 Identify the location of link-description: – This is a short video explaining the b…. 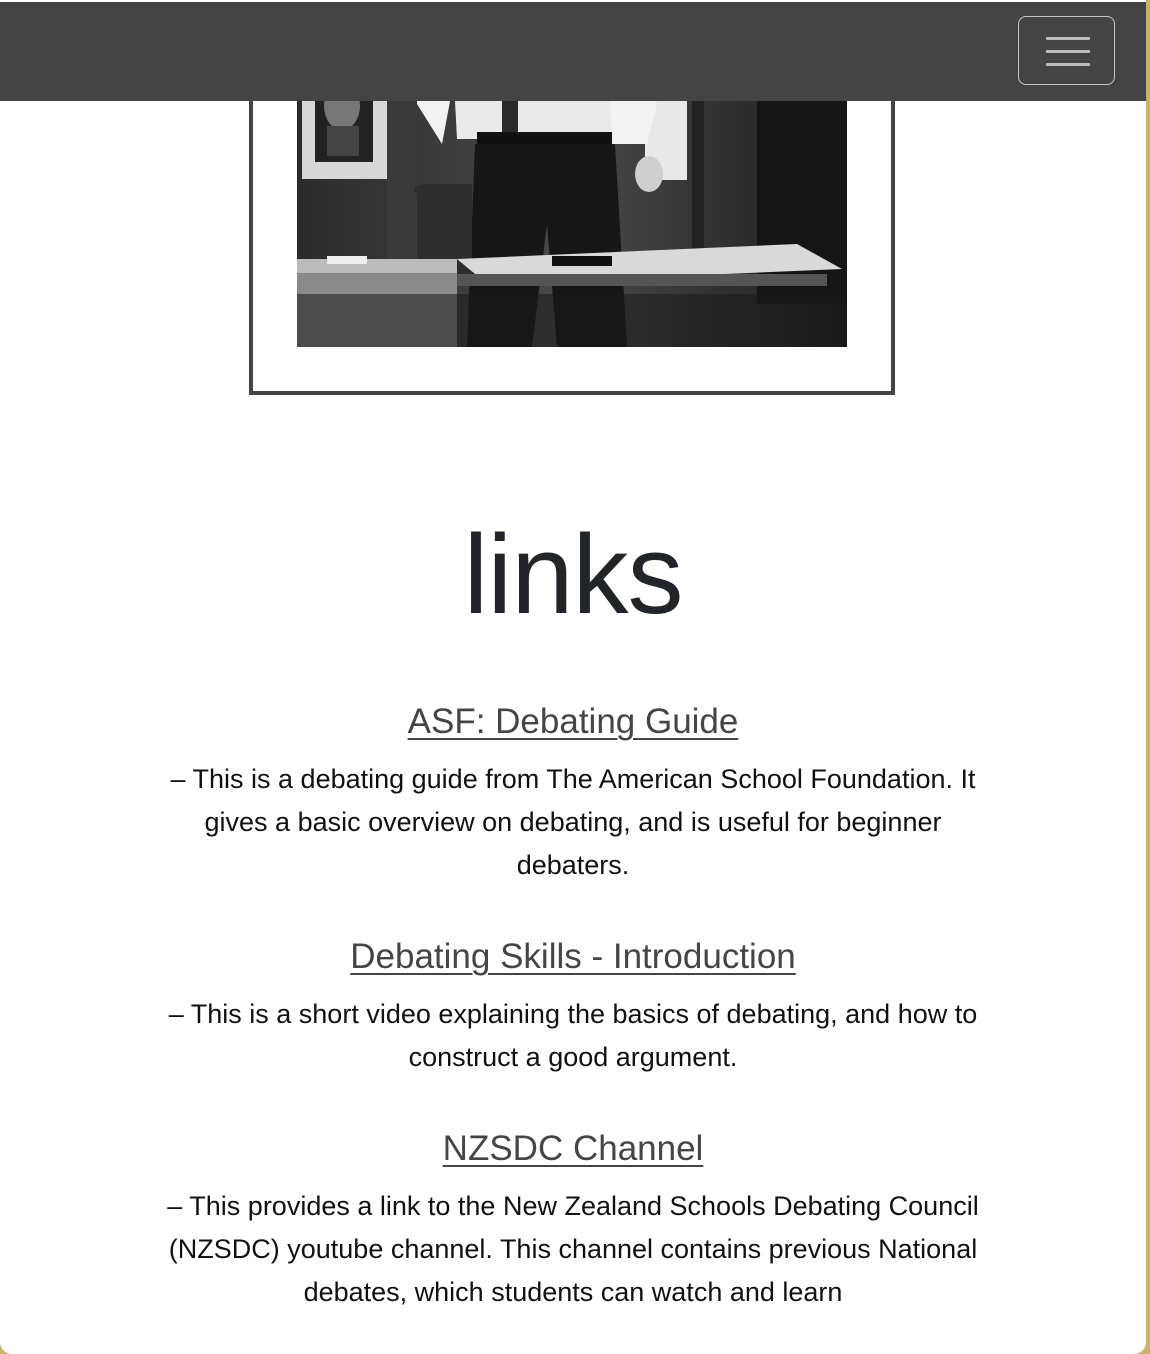
(573, 1035).